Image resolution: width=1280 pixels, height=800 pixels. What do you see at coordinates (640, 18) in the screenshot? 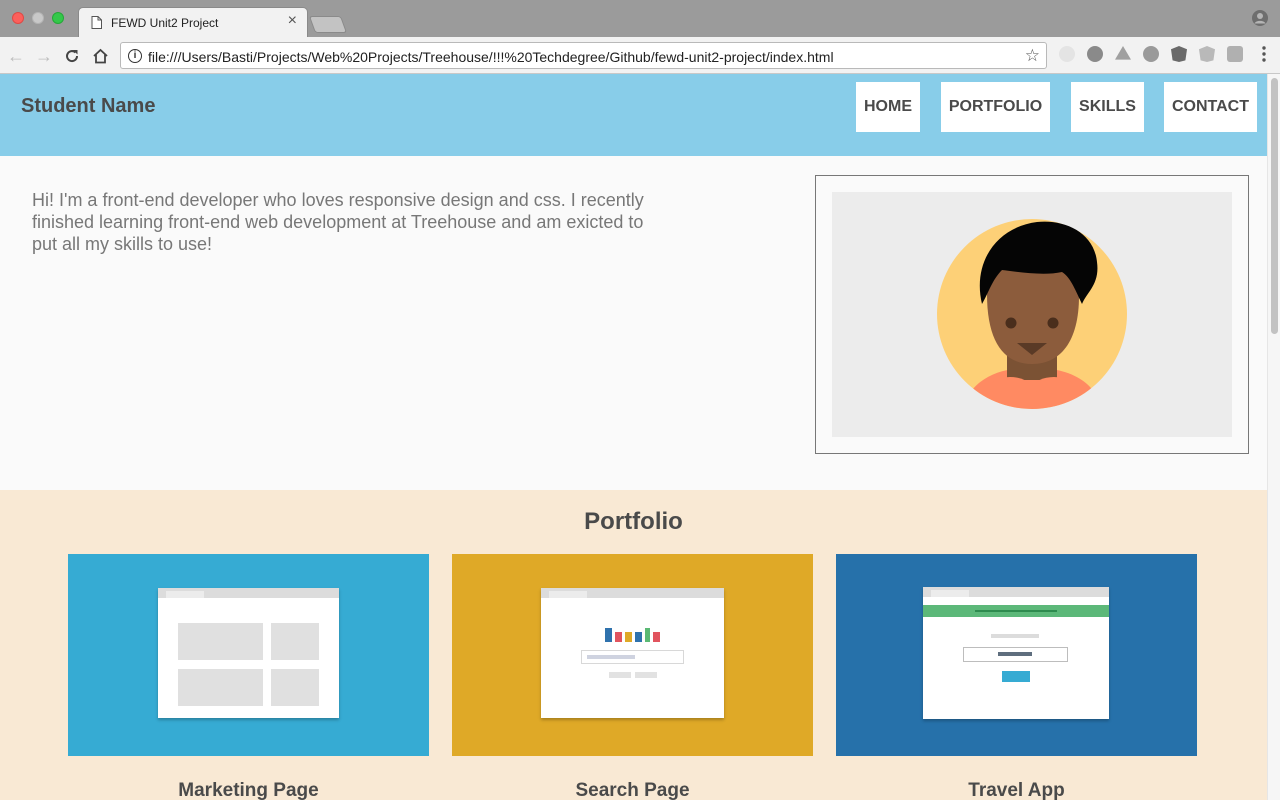
I see `browser-titlebar: FEWD Unit2 Project ×` at bounding box center [640, 18].